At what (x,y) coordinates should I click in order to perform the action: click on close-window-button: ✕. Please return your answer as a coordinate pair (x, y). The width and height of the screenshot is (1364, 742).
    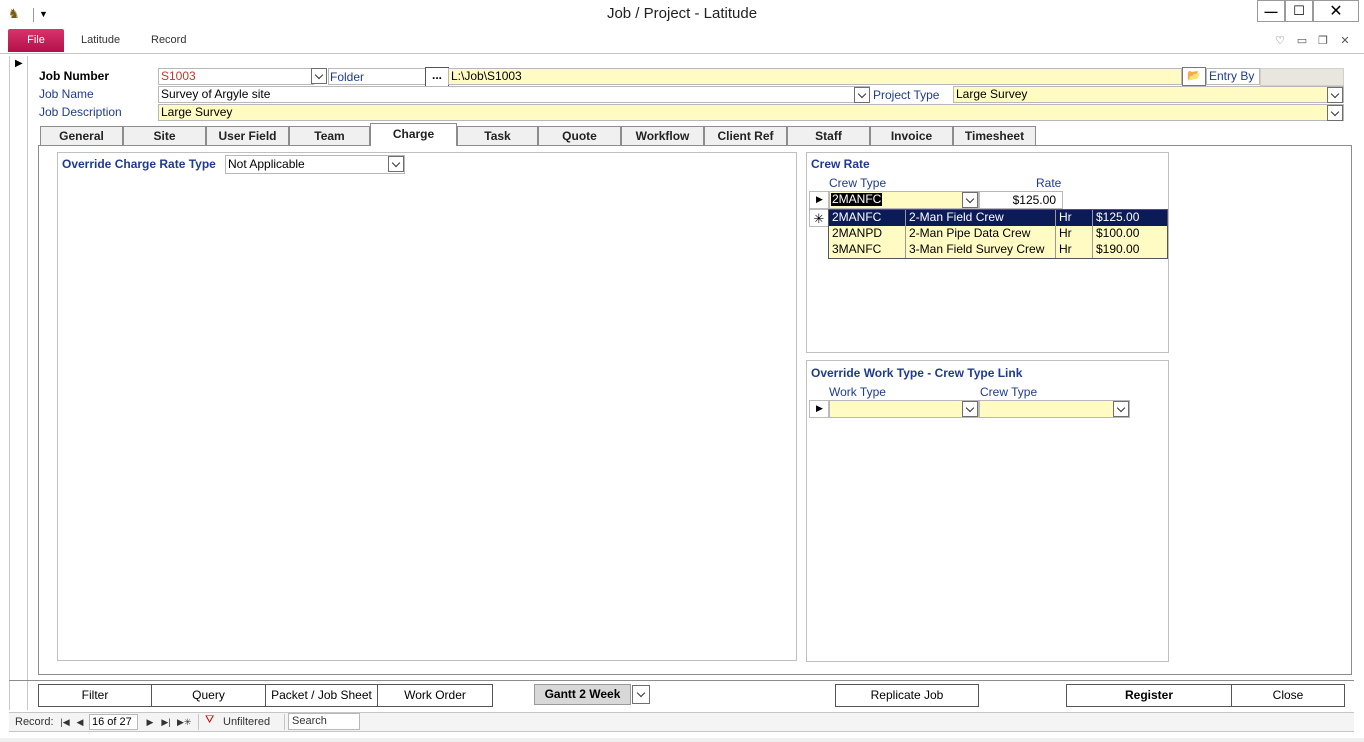
    Looking at the image, I should click on (1336, 11).